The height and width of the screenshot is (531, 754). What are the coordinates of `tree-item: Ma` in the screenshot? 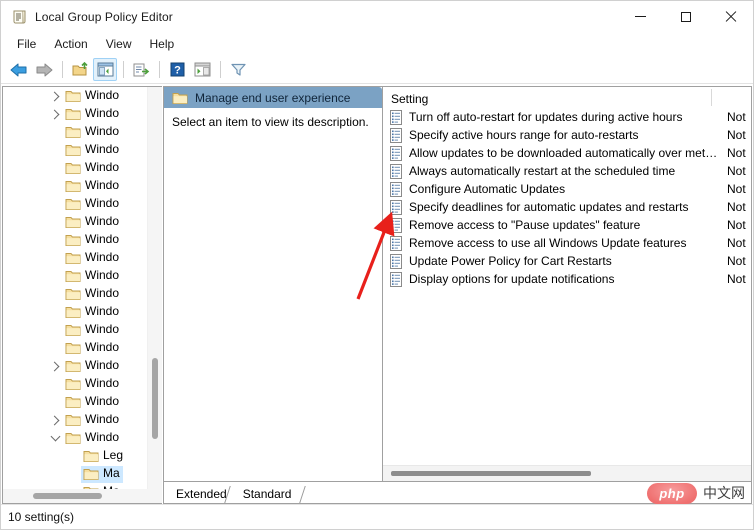 It's located at (75, 474).